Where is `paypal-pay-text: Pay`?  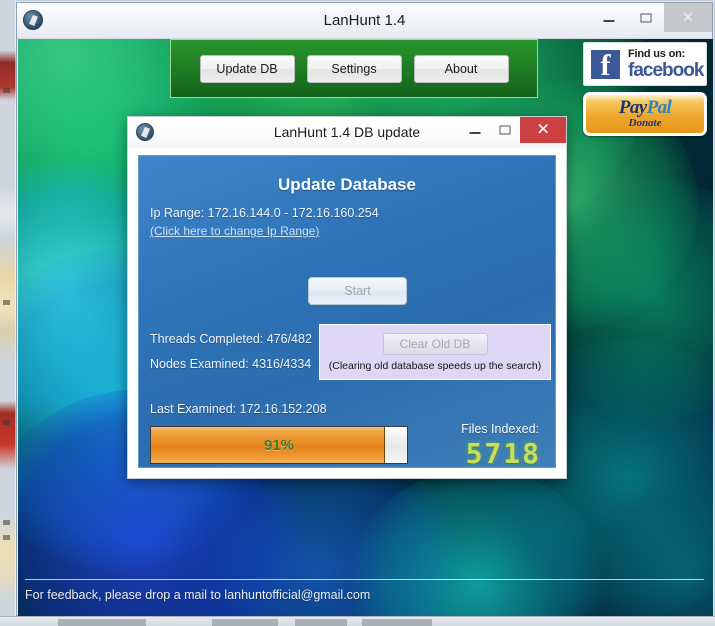
paypal-pay-text: Pay is located at coordinates (632, 107).